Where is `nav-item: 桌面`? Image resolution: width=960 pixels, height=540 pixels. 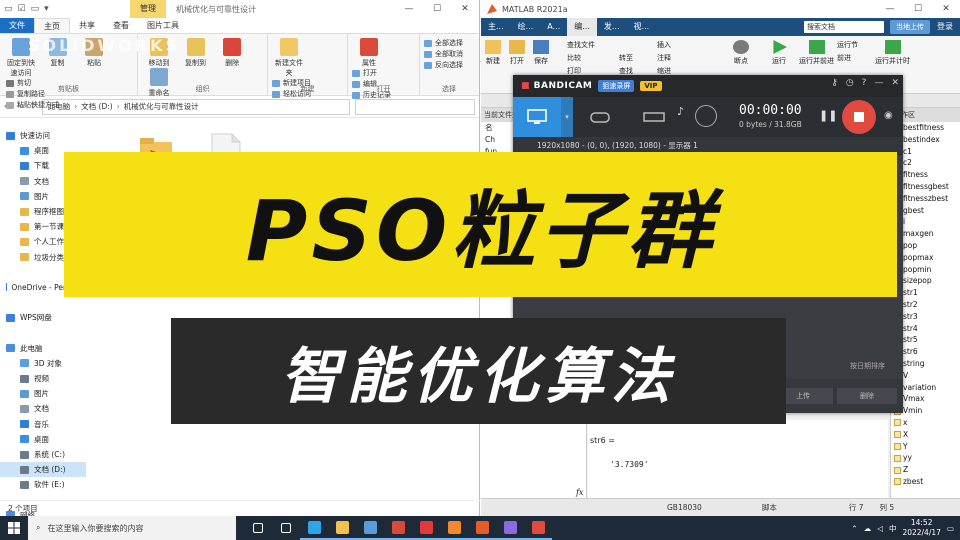 nav-item: 桌面 is located at coordinates (43, 439).